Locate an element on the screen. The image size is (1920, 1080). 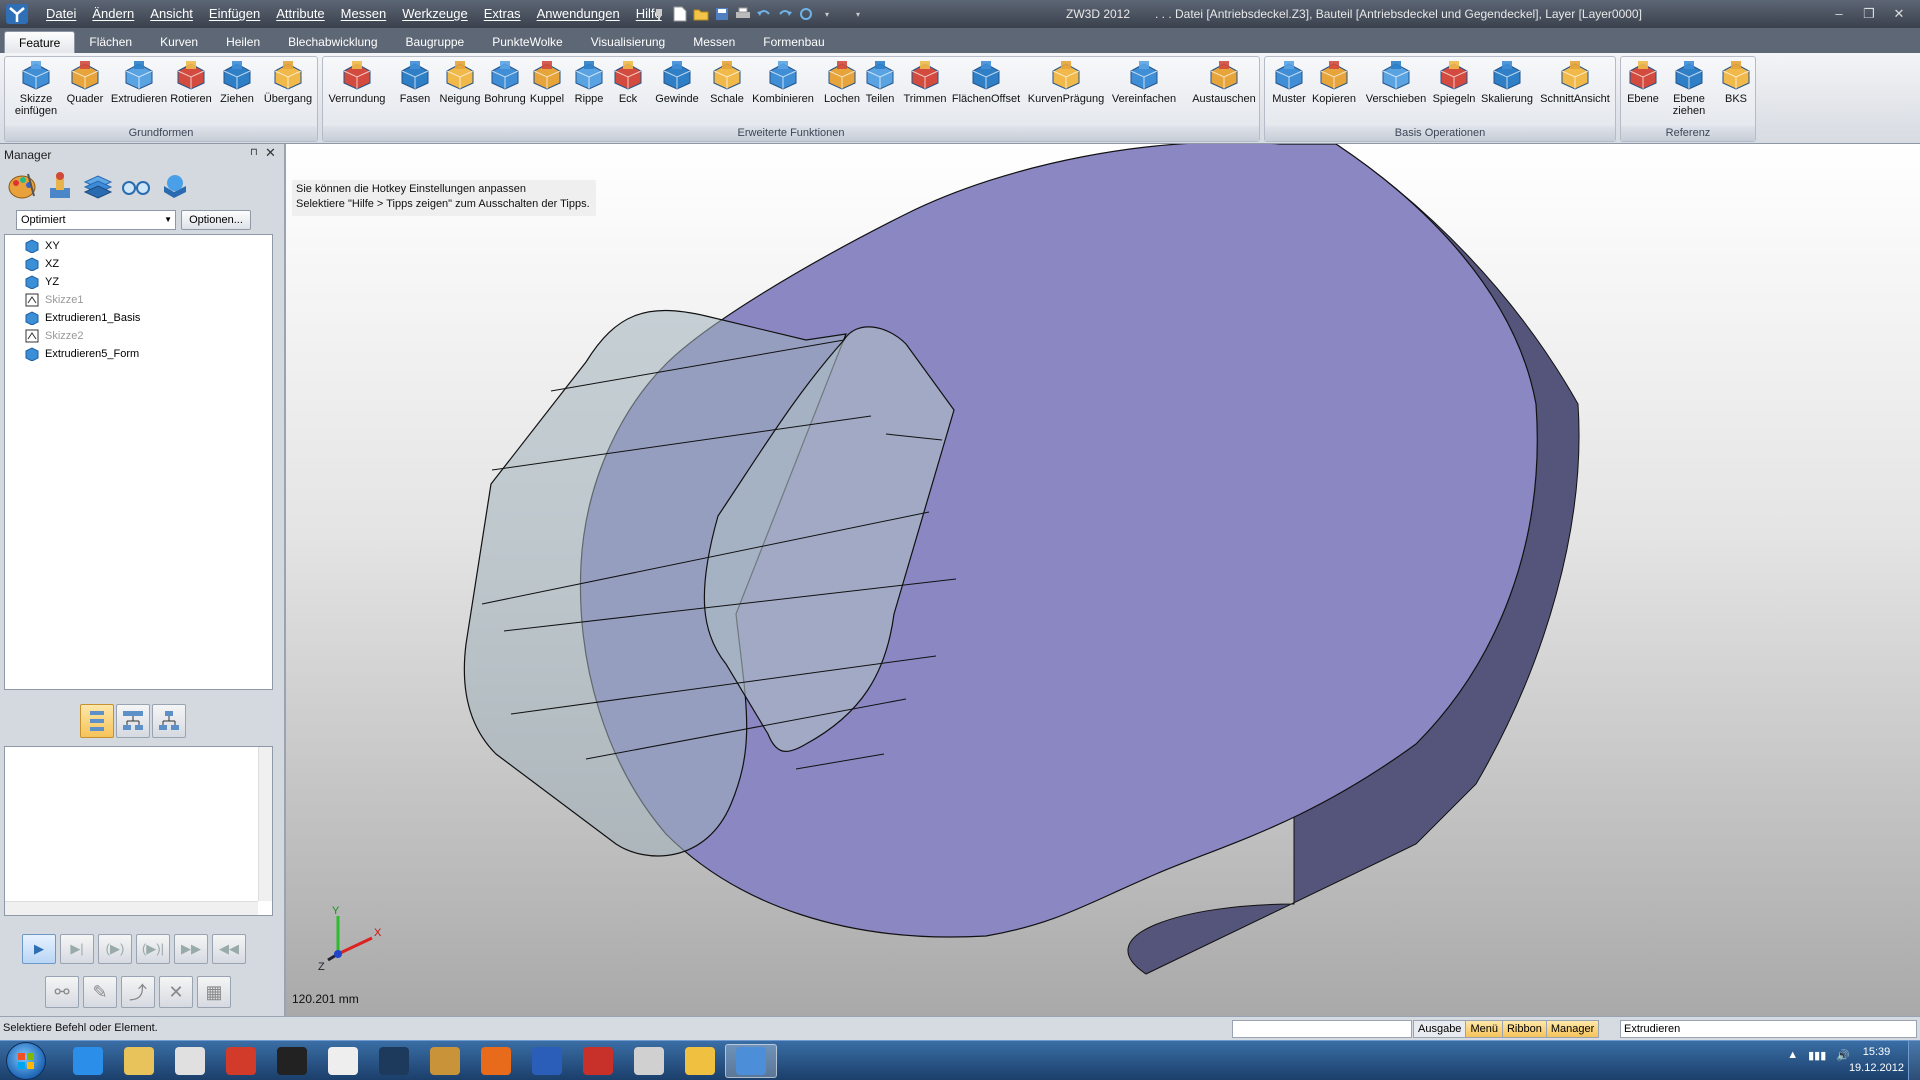
show-desktop-button is located at coordinates (1914, 1060).